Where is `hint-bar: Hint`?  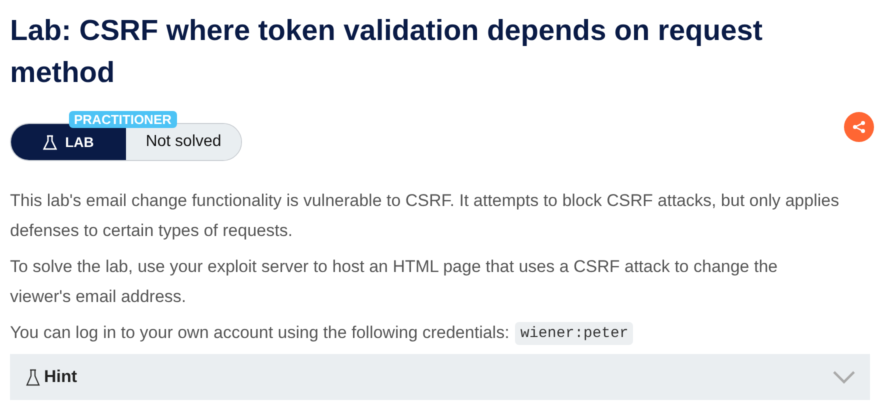
hint-bar: Hint is located at coordinates (440, 377).